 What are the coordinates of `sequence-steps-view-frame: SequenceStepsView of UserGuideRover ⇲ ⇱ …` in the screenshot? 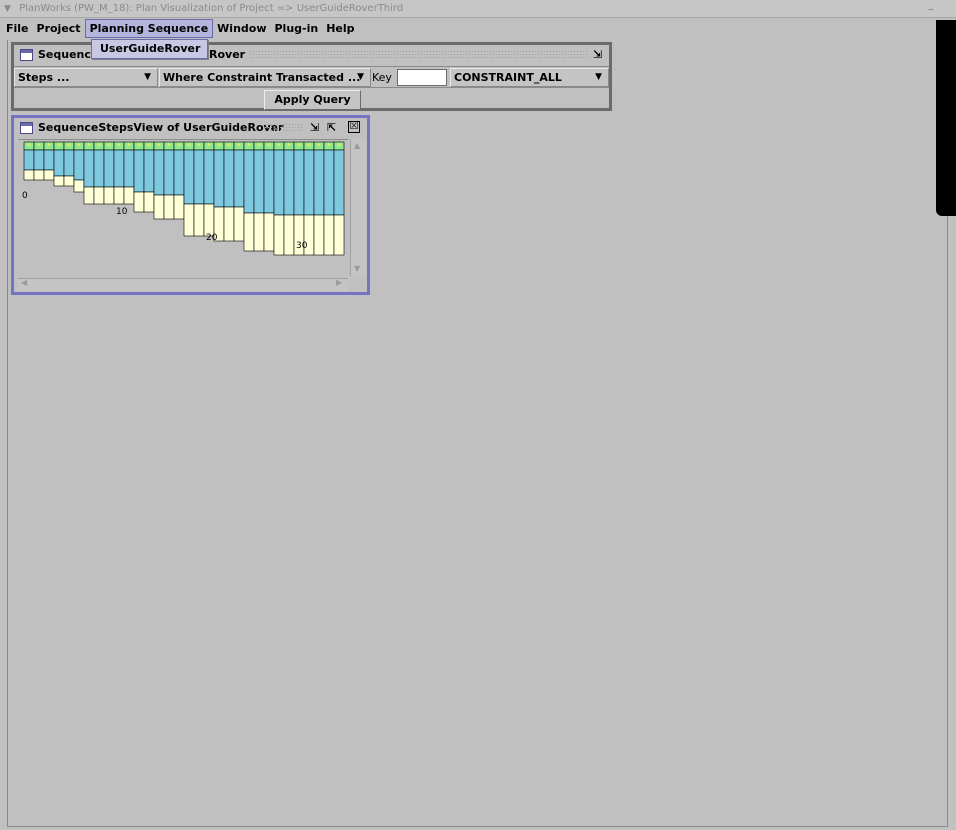 It's located at (190, 205).